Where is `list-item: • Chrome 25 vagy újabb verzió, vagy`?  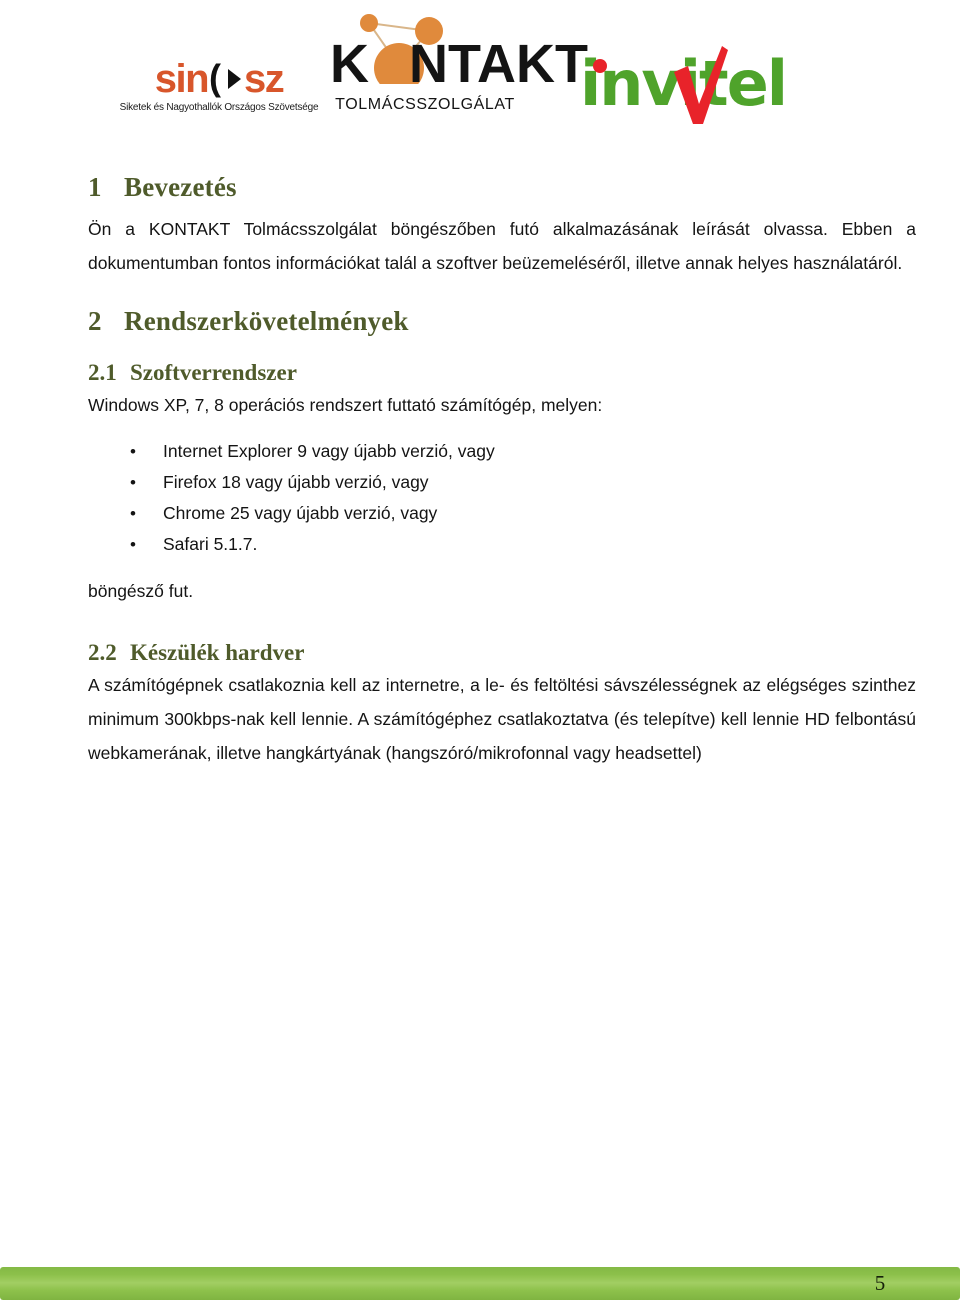 list-item: • Chrome 25 vagy újabb verzió, vagy is located at coordinates (502, 513).